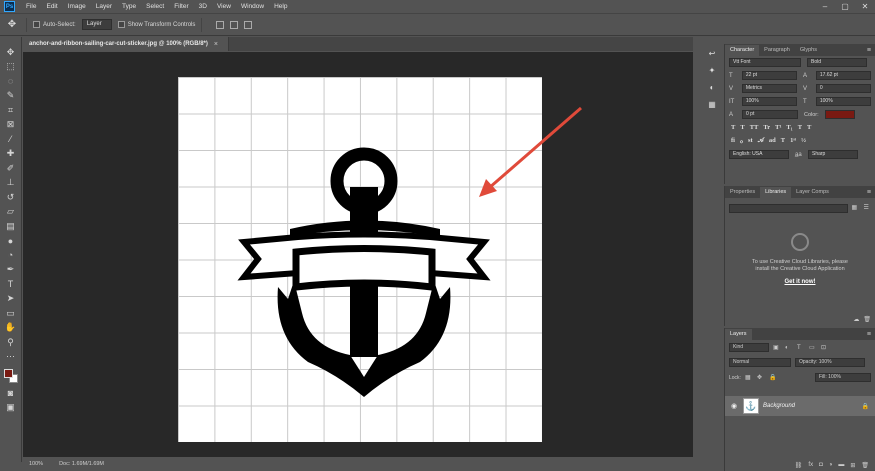 This screenshot has height=471, width=875. Describe the element at coordinates (733, 141) in the screenshot. I see `ligature-icon: fi` at that location.